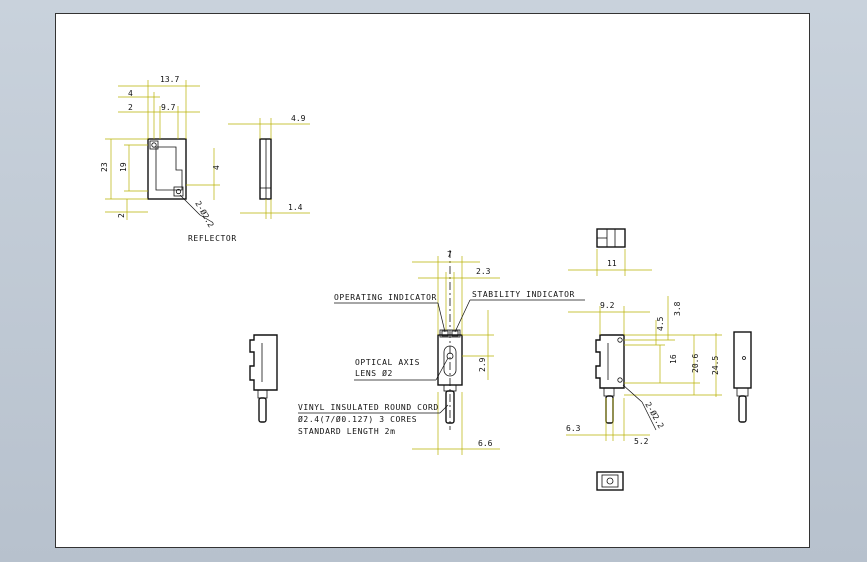 The width and height of the screenshot is (867, 562). What do you see at coordinates (573, 428) in the screenshot?
I see `svg-text: 6.3` at bounding box center [573, 428].